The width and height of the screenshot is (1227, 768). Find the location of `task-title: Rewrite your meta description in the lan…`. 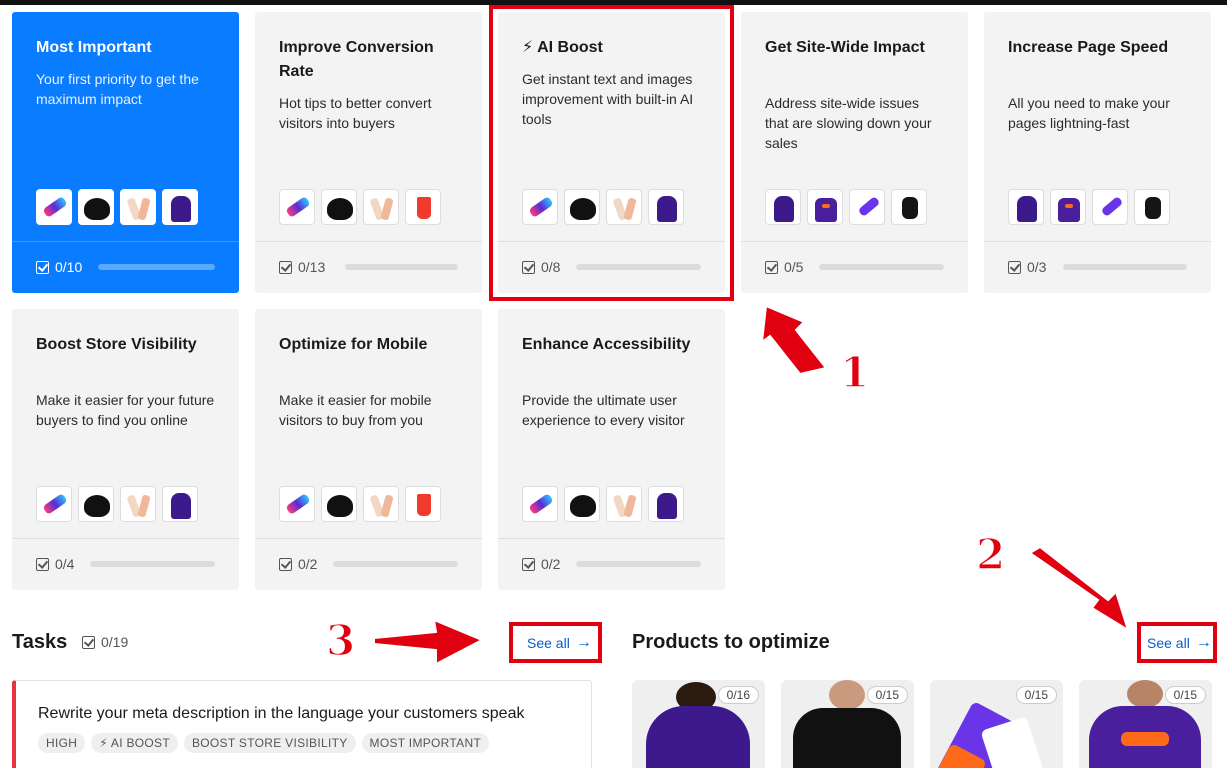

task-title: Rewrite your meta description in the lan… is located at coordinates (281, 713).